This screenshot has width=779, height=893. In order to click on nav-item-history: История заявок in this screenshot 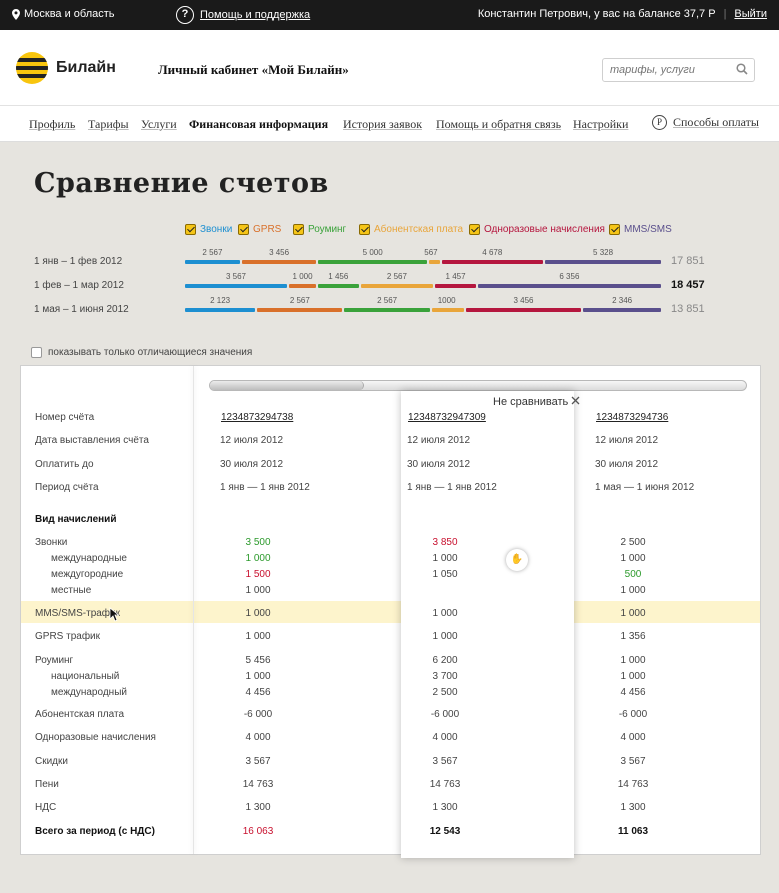, I will do `click(382, 124)`.